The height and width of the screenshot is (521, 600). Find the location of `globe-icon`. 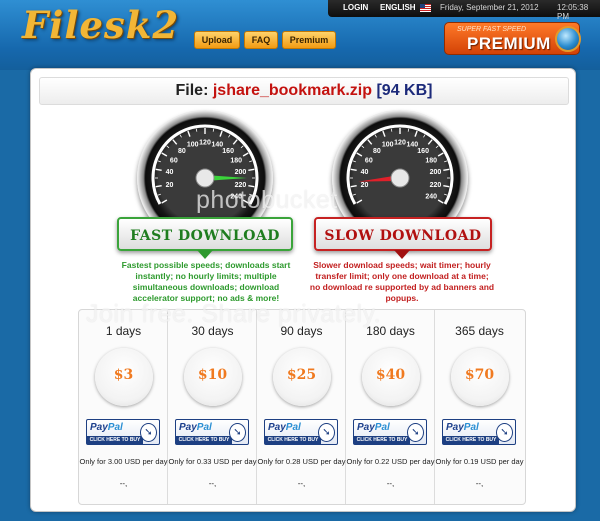

globe-icon is located at coordinates (568, 39).